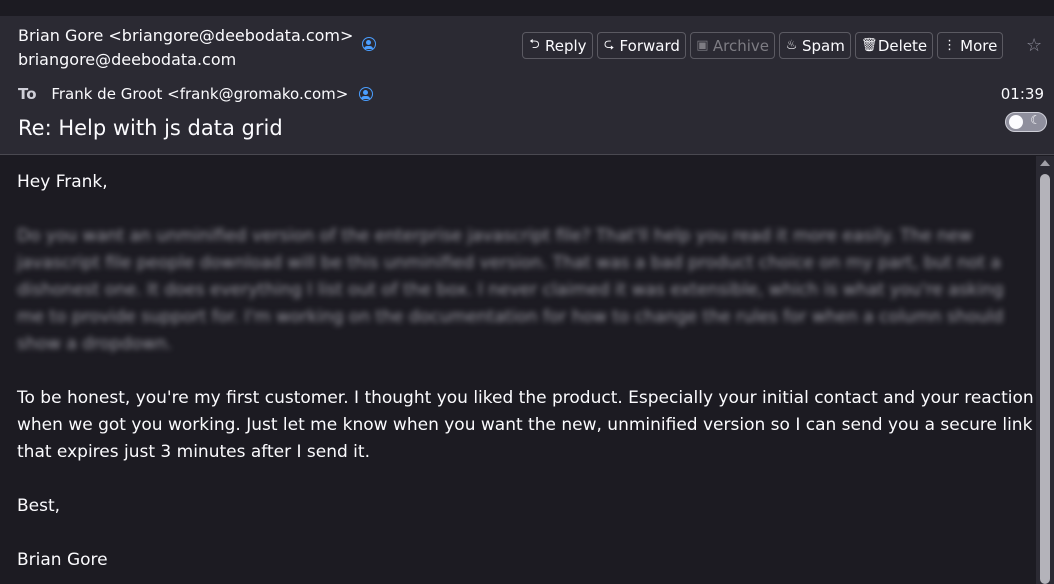 The image size is (1054, 584). Describe the element at coordinates (979, 45) in the screenshot. I see `more-label: More` at that location.